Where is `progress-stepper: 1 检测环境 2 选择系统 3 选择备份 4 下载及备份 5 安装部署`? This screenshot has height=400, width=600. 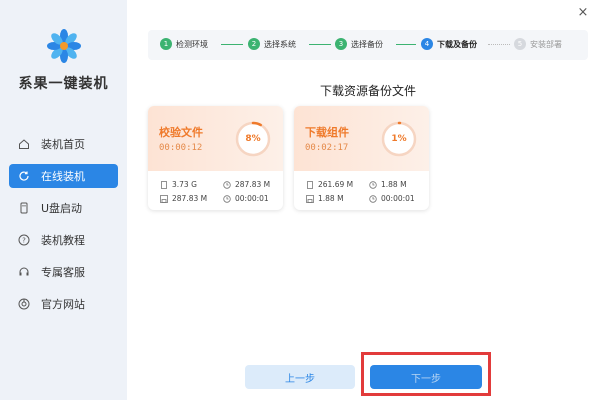
progress-stepper: 1 检测环境 2 选择系统 3 选择备份 4 下载及备份 5 安装部署 is located at coordinates (368, 45).